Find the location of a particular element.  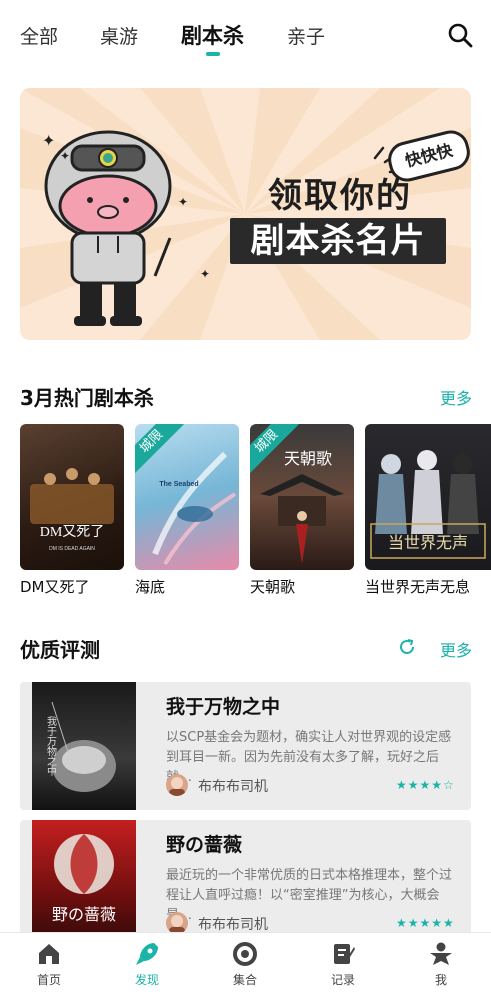

tab-murder-mystery: 剧本杀 is located at coordinates (212, 35).